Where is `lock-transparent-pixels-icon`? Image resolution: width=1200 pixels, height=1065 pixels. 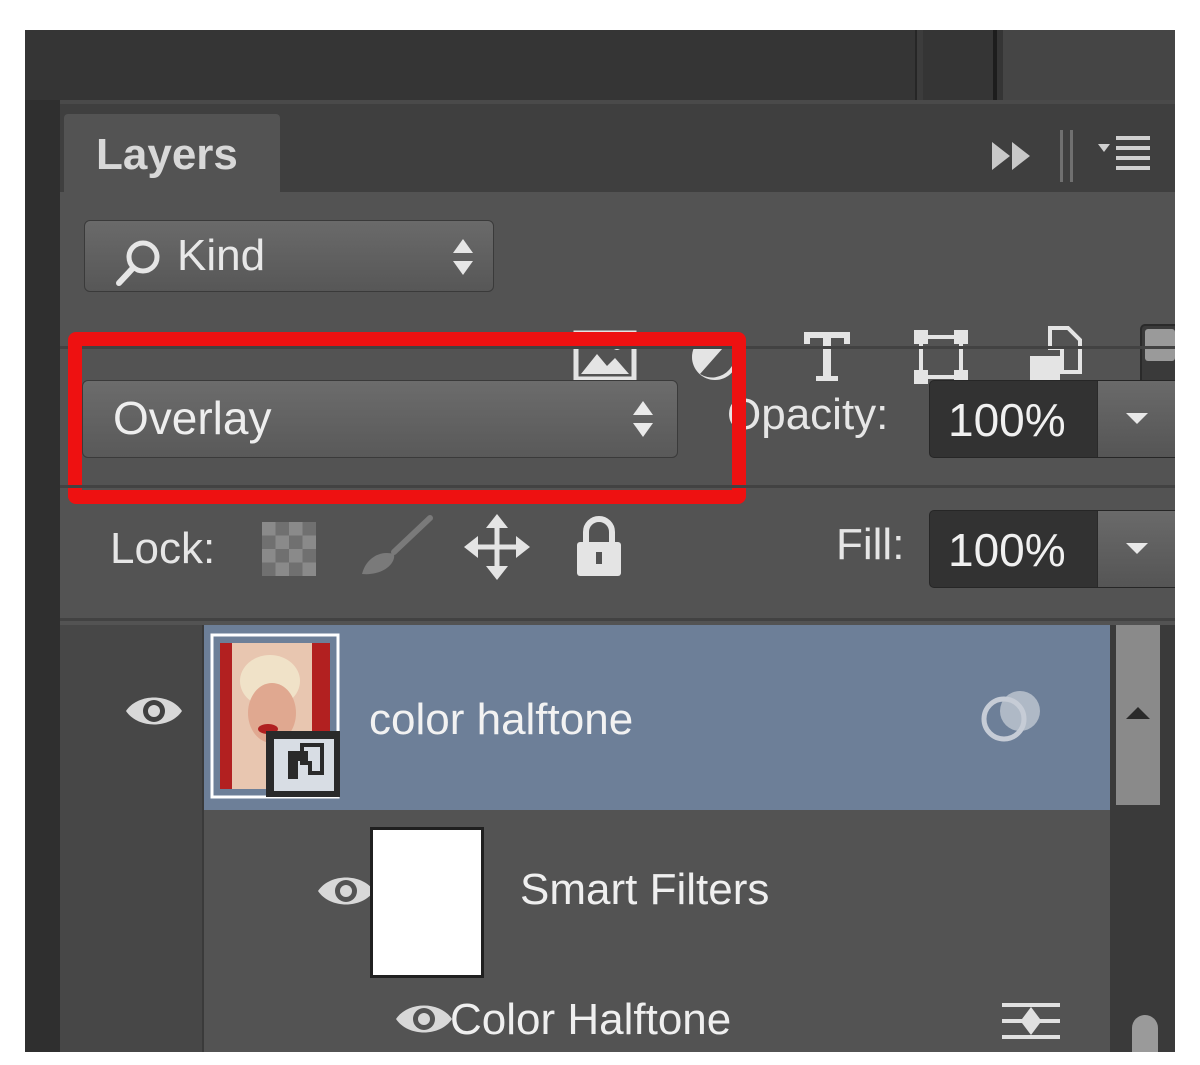 lock-transparent-pixels-icon is located at coordinates (289, 549).